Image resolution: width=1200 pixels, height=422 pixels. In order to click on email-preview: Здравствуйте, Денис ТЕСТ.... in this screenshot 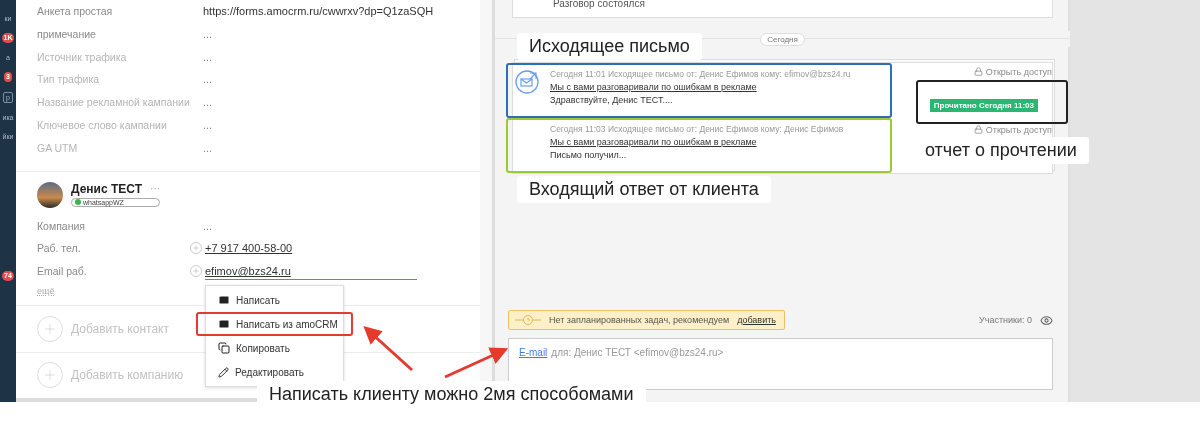, I will do `click(612, 100)`.